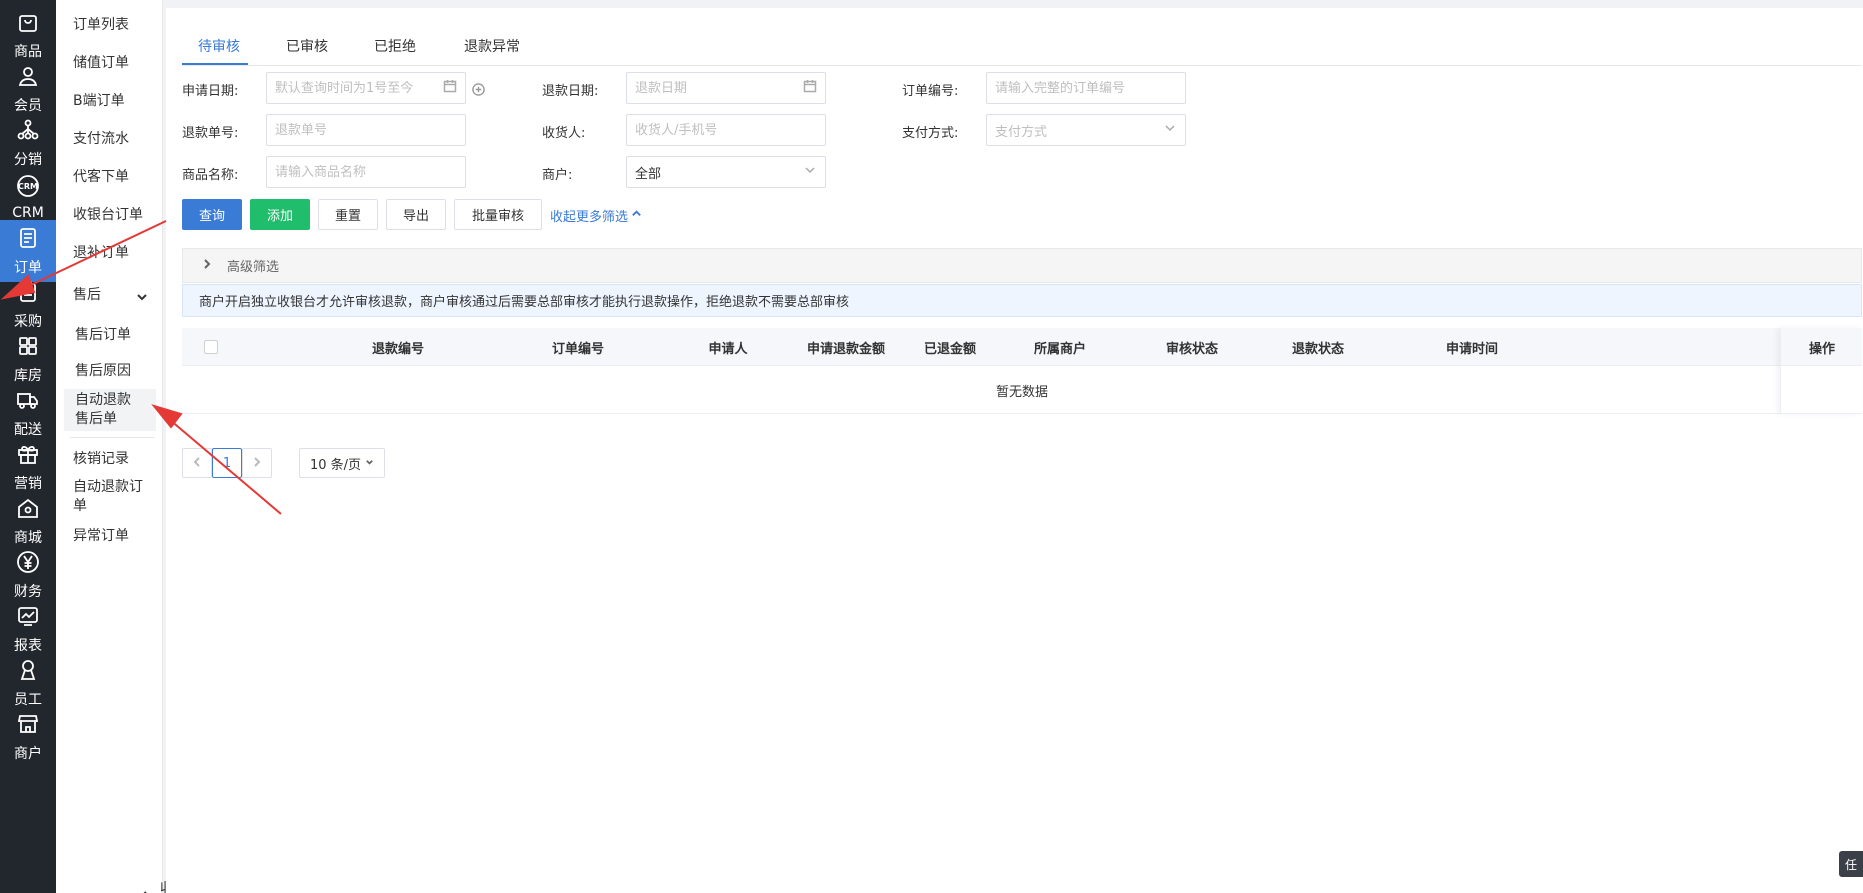 This screenshot has width=1863, height=893. I want to click on chevron-up-icon, so click(636, 215).